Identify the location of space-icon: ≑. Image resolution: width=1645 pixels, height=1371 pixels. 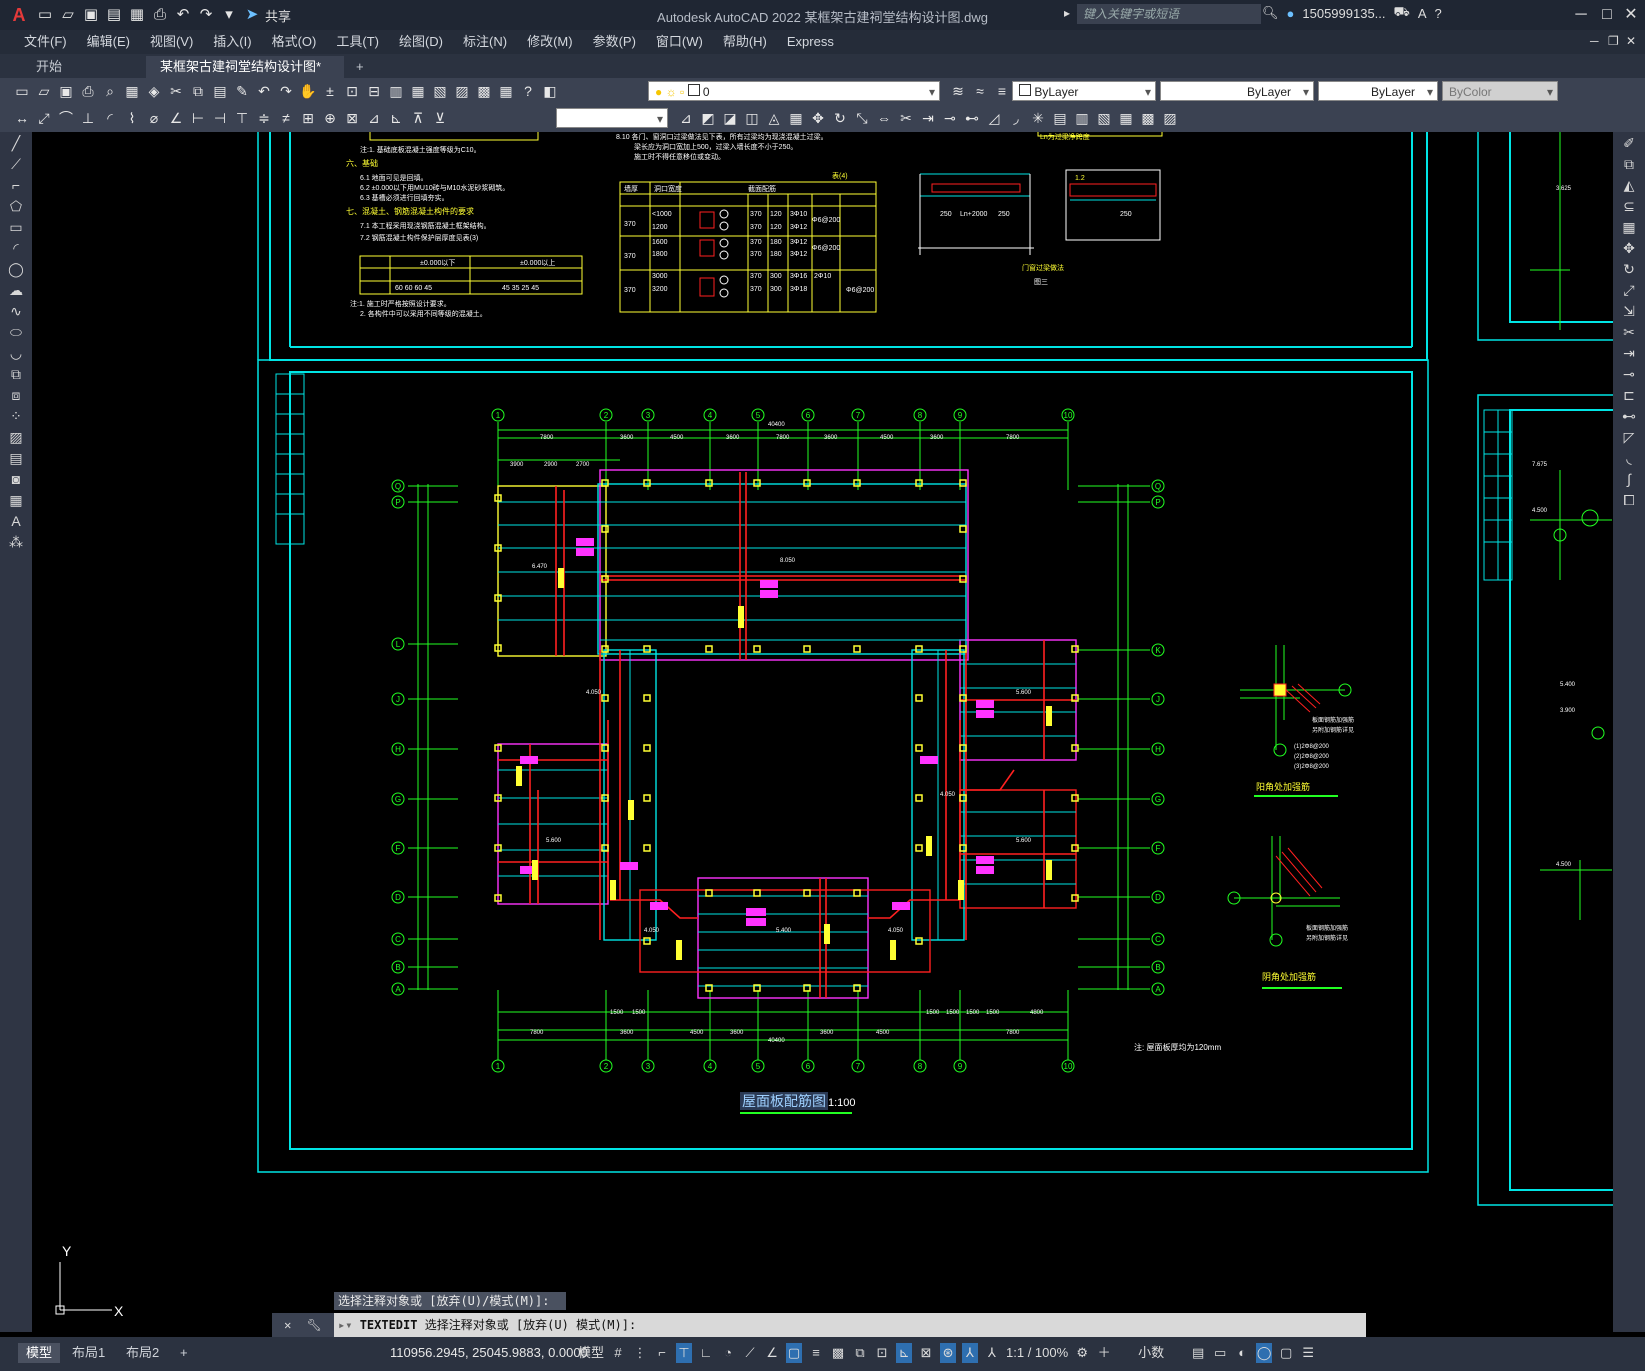
(264, 118).